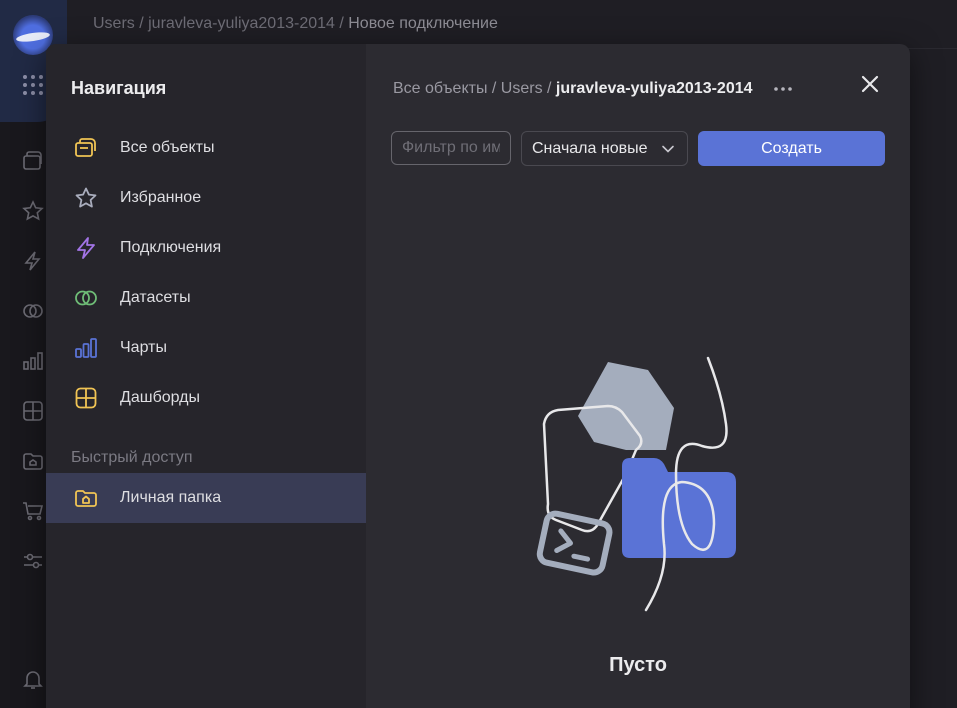  I want to click on nav-item-personal-folder: Личная папка, so click(206, 498).